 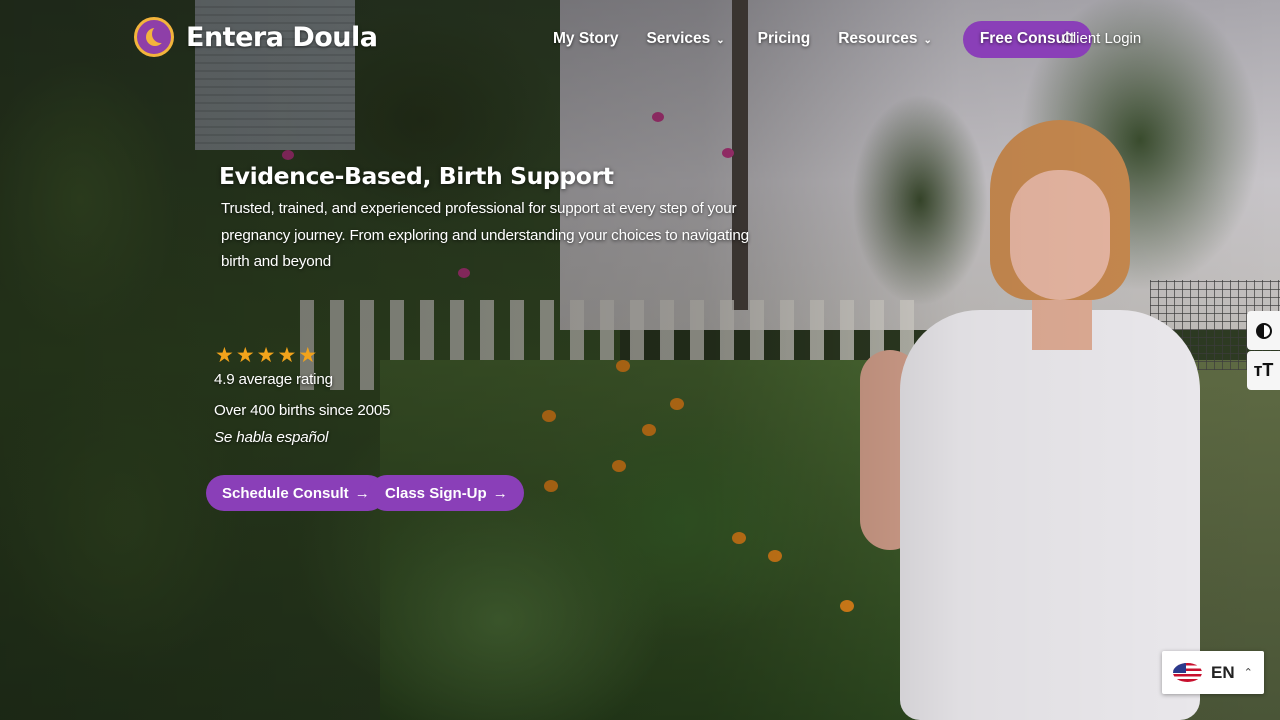 I want to click on rating-text: 4.9 average rating, so click(x=273, y=379).